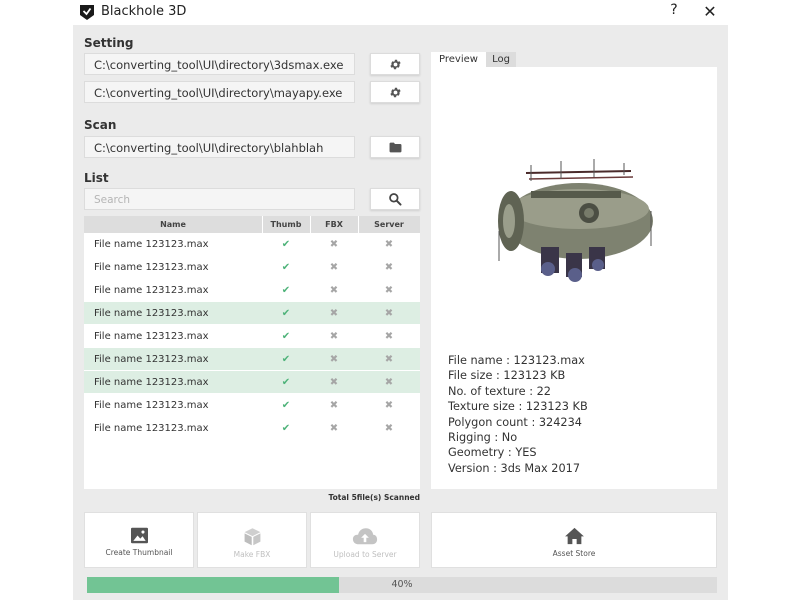 The width and height of the screenshot is (800, 600). Describe the element at coordinates (365, 536) in the screenshot. I see `cloud-upload-icon` at that location.